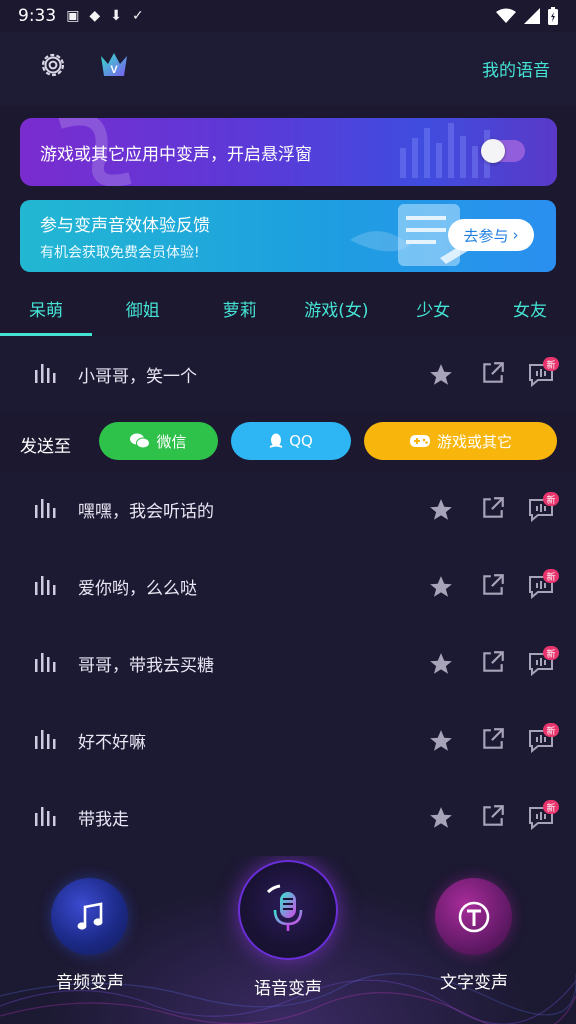  What do you see at coordinates (125, 226) in the screenshot?
I see `feedback-title: 参与变声音效体验反馈` at bounding box center [125, 226].